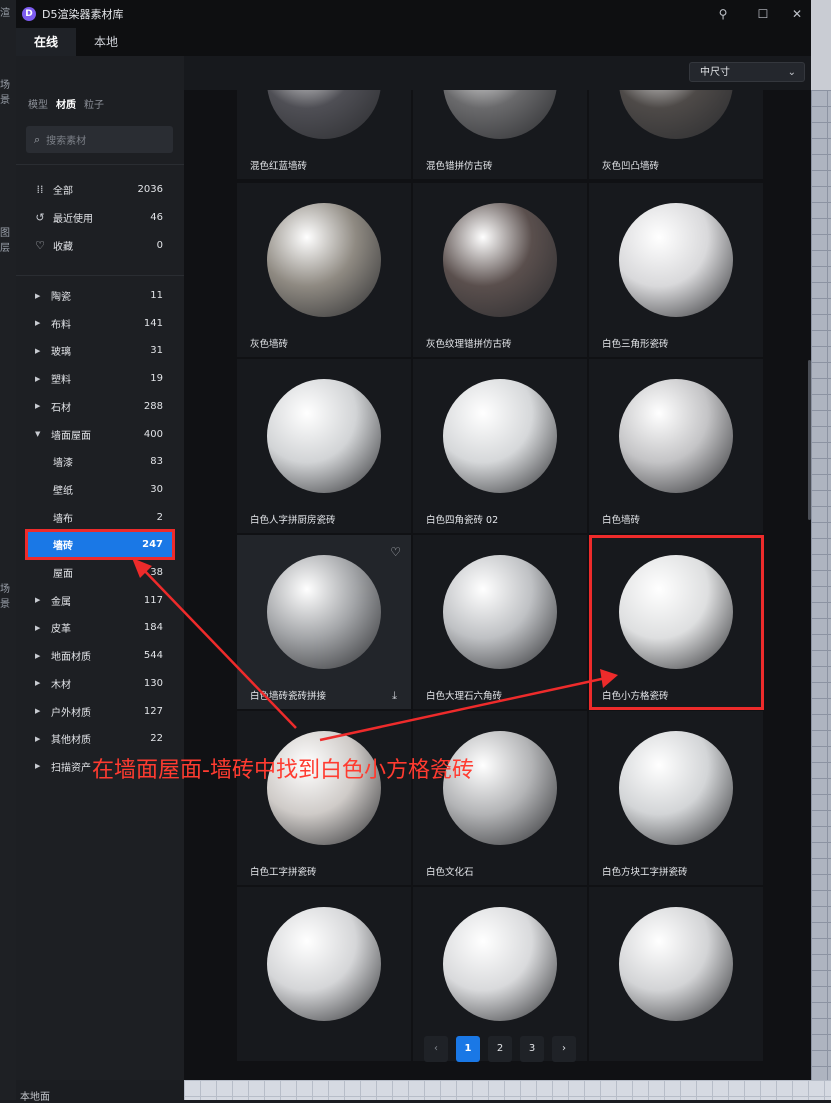  What do you see at coordinates (450, 872) in the screenshot?
I see `material-label: 白色文化石` at bounding box center [450, 872].